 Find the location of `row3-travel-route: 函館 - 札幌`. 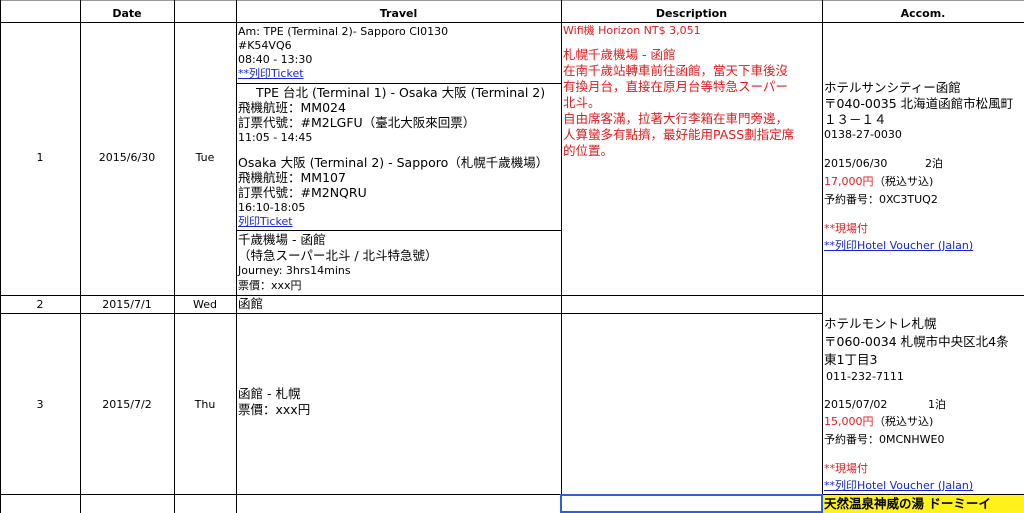

row3-travel-route: 函館 - 札幌 is located at coordinates (269, 393).